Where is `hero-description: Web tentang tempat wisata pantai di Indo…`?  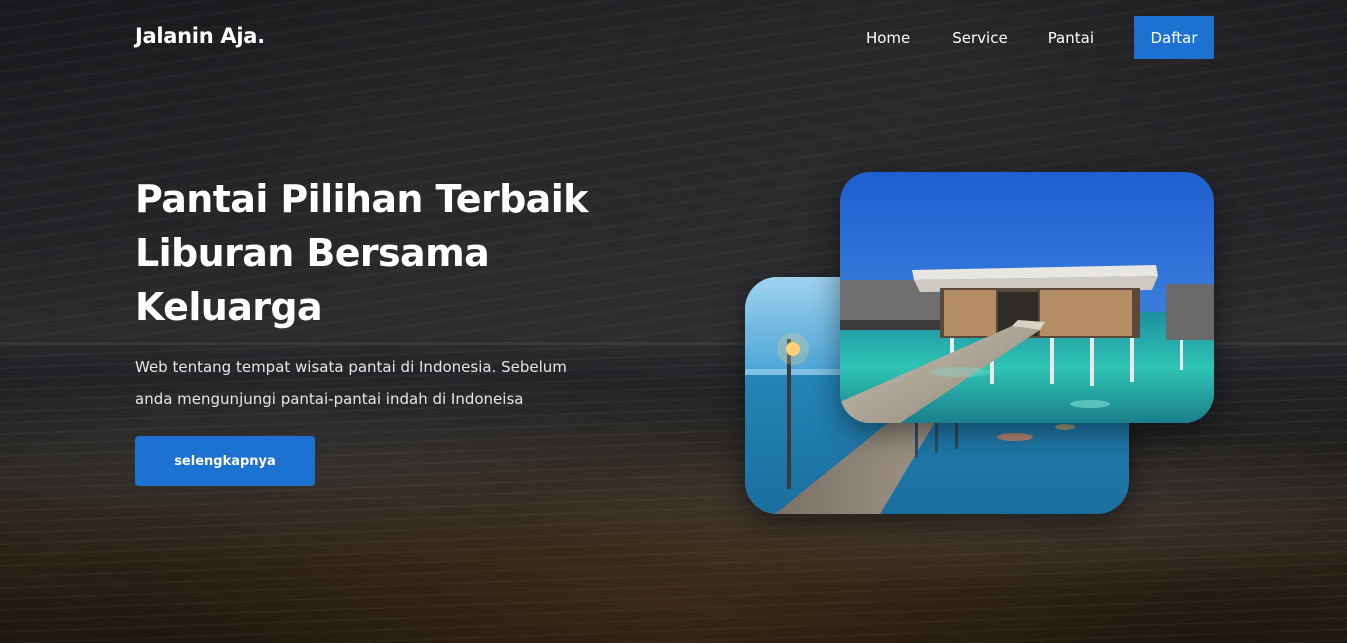
hero-description: Web tentang tempat wisata pantai di Indo… is located at coordinates (375, 383).